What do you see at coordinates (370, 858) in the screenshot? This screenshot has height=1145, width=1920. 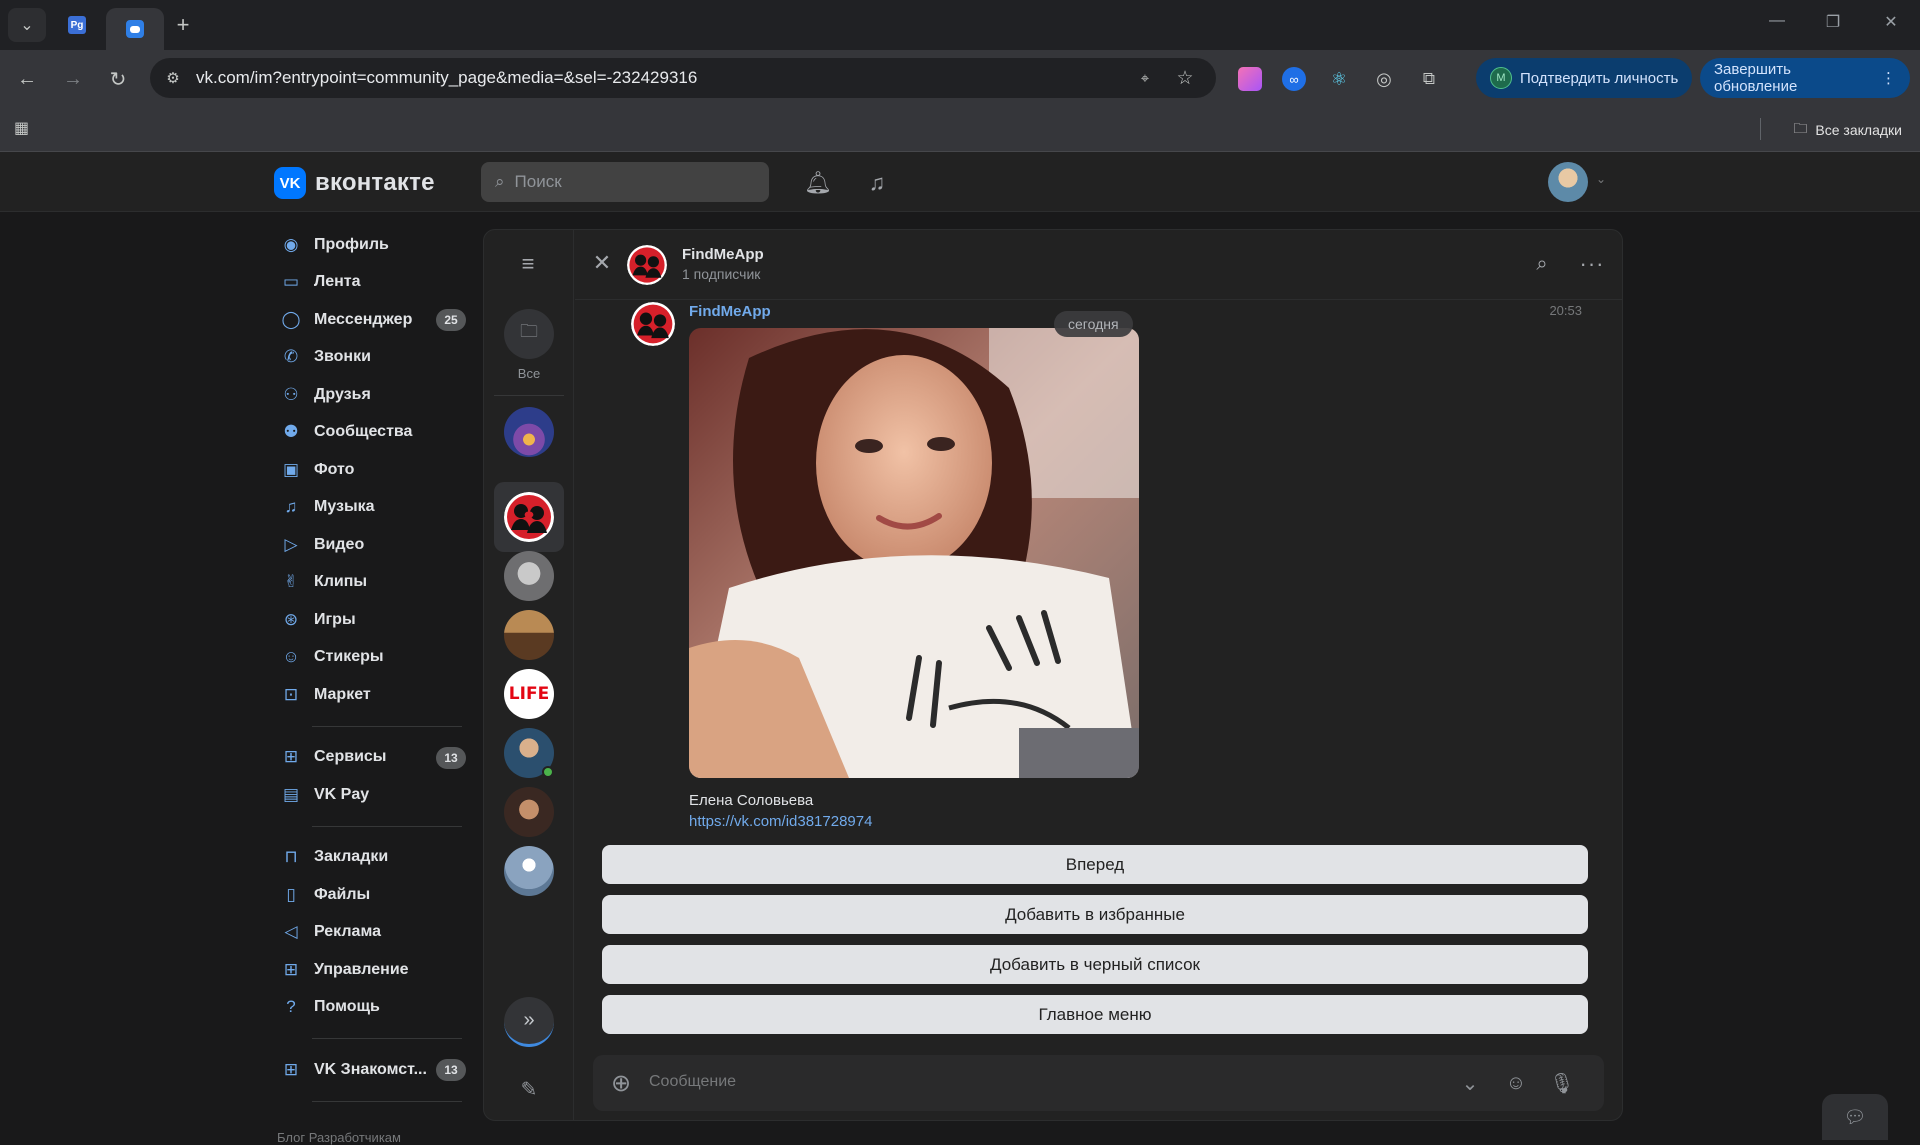 I see `nav-item-bookmarks: ⊓ Закладки` at bounding box center [370, 858].